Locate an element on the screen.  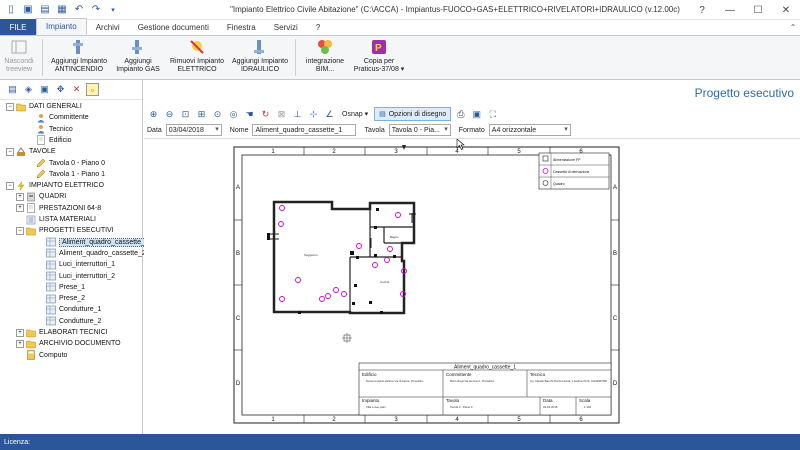
snap-off-icon: ⊠ is located at coordinates (281, 114).